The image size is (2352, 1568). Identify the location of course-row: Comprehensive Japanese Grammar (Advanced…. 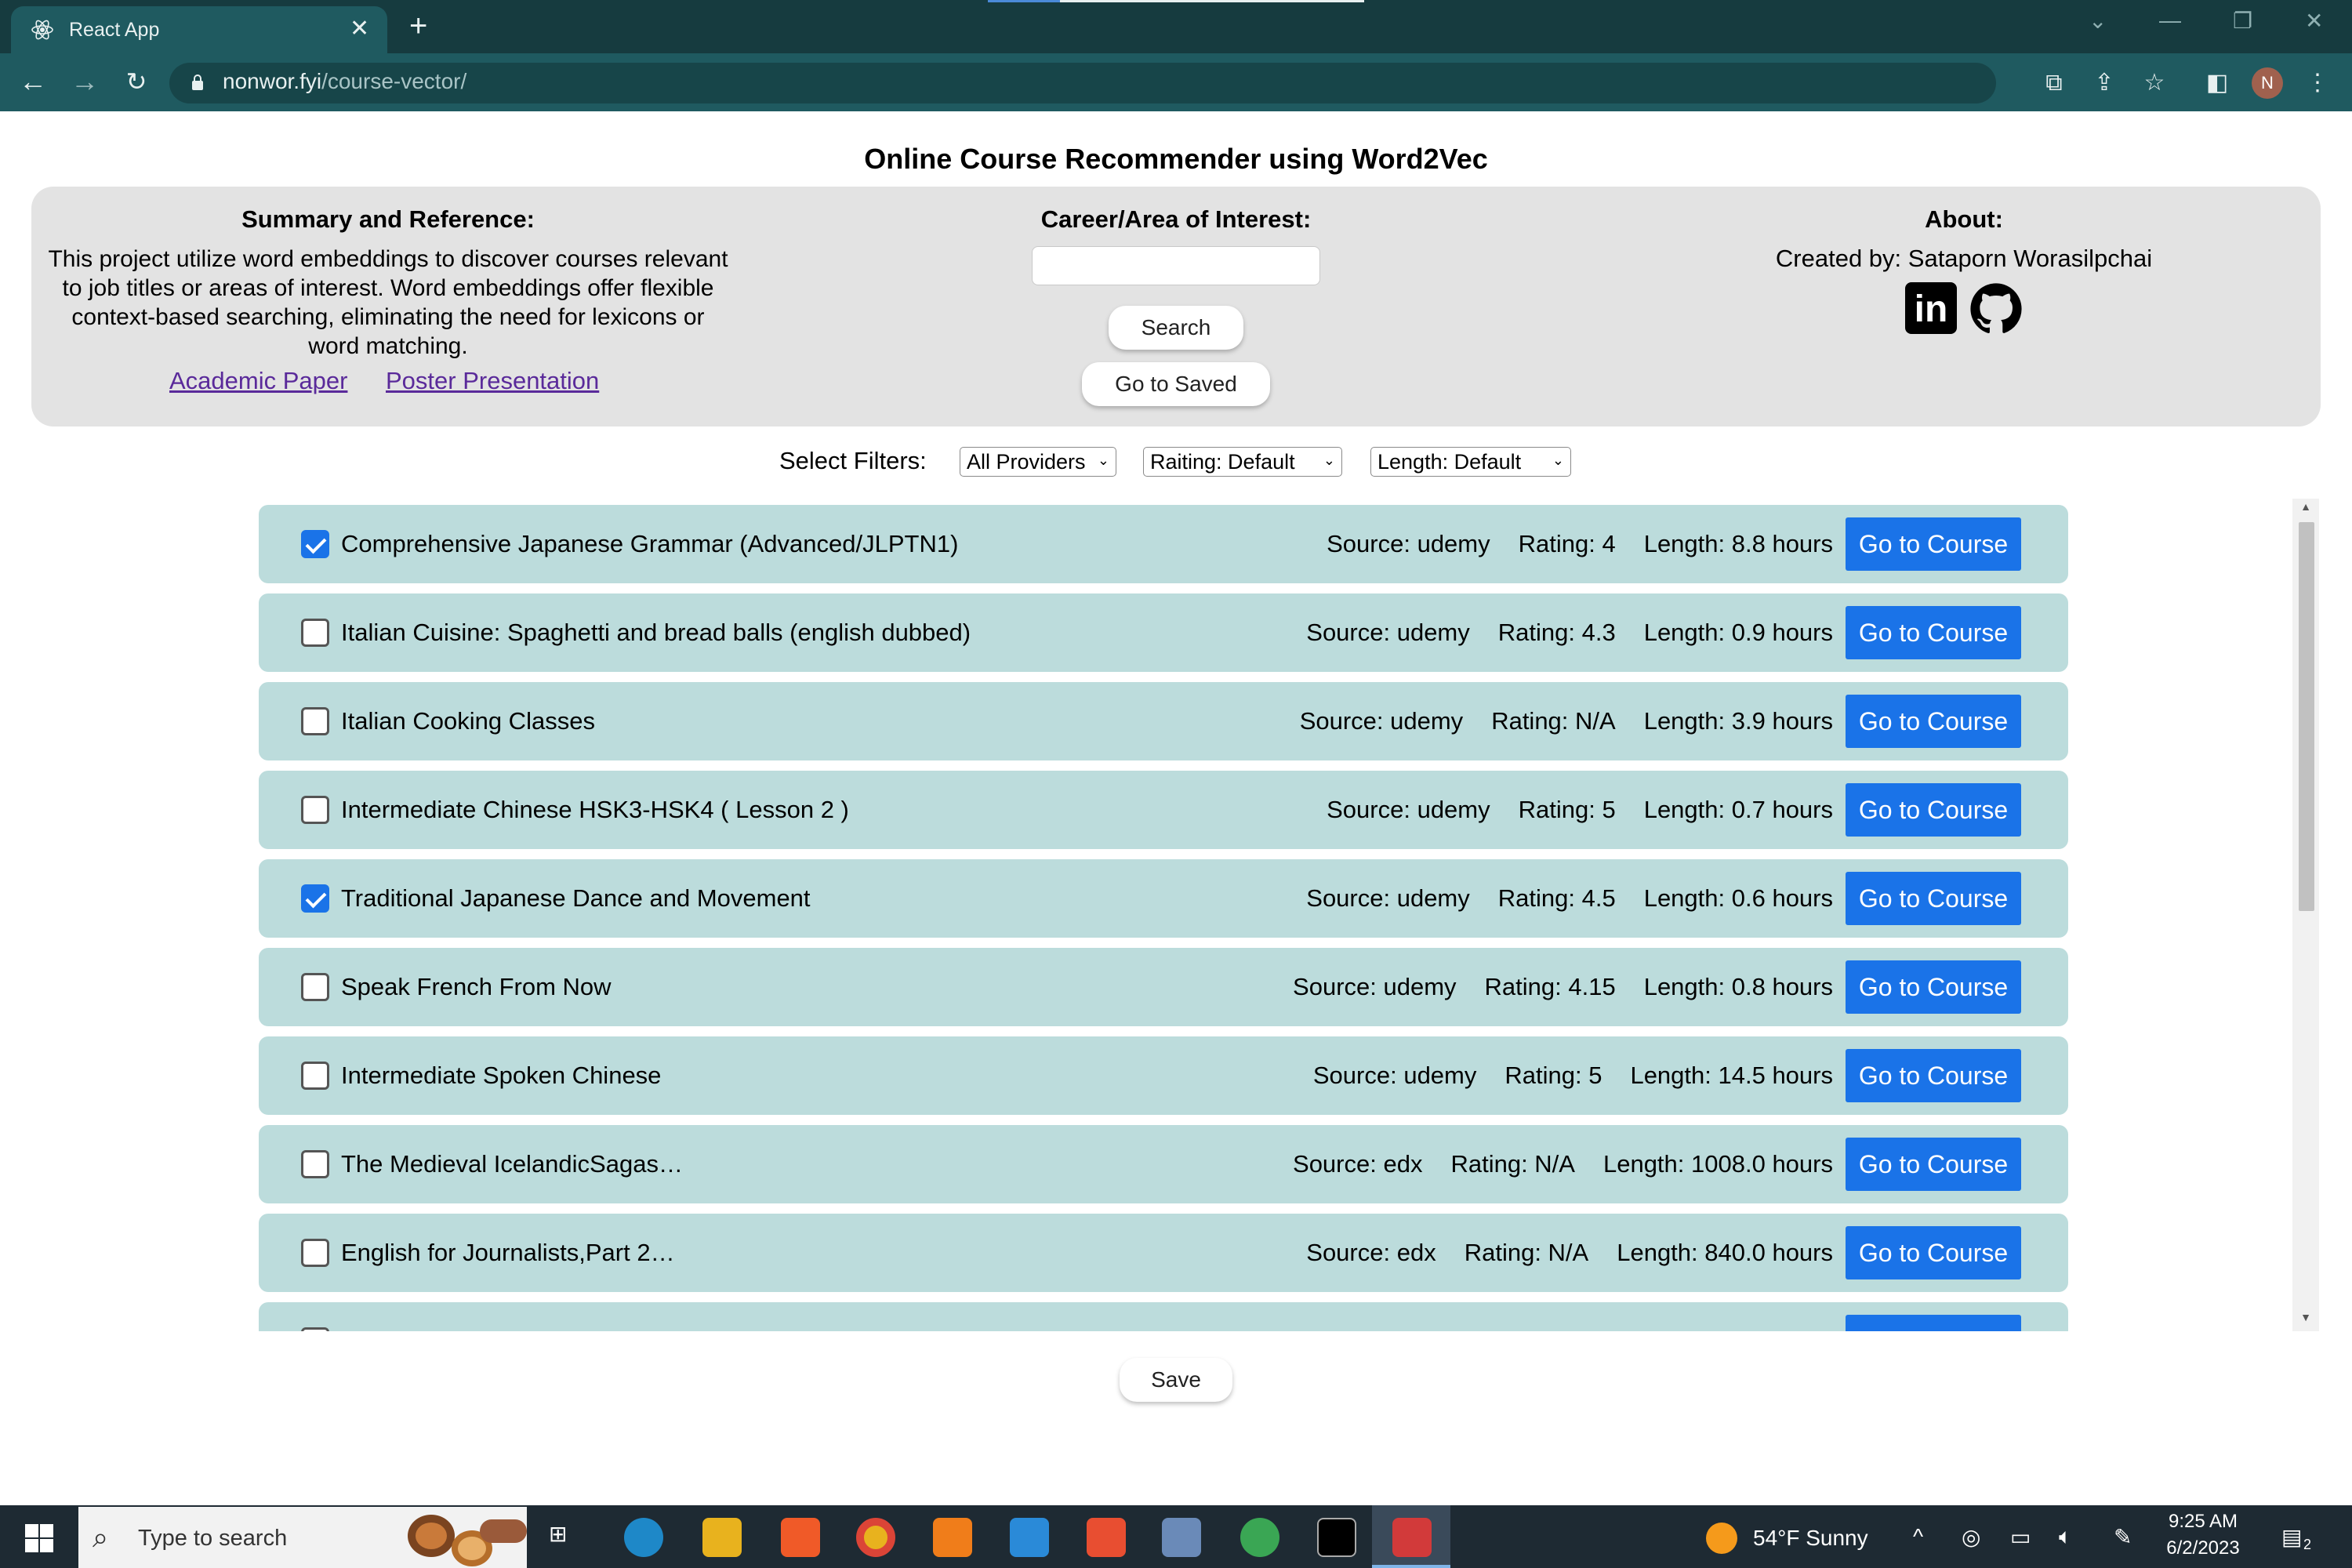
(1163, 544).